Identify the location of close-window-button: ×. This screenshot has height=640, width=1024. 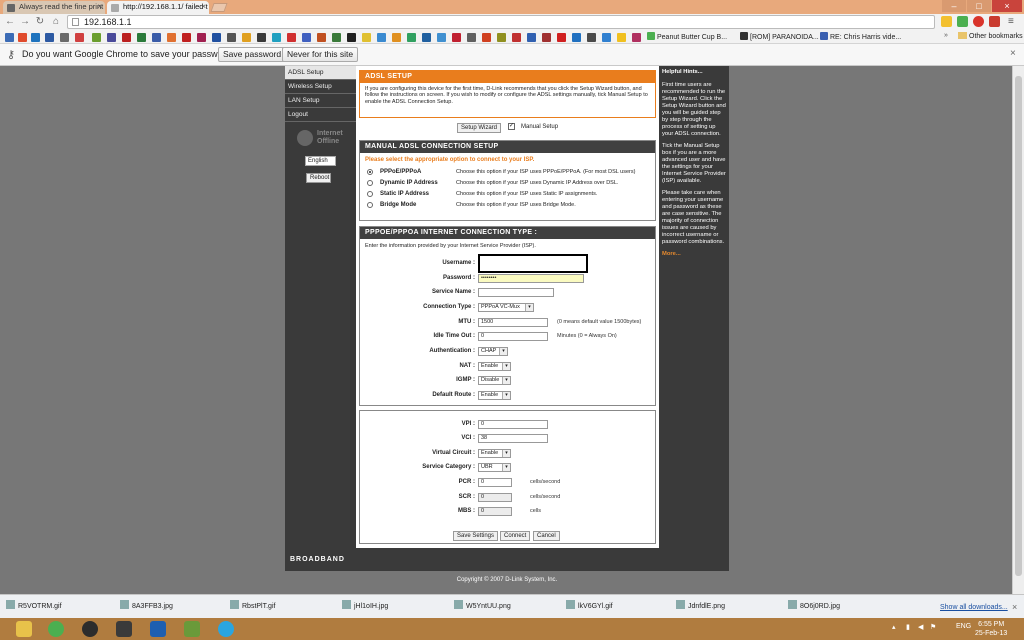
(1007, 6).